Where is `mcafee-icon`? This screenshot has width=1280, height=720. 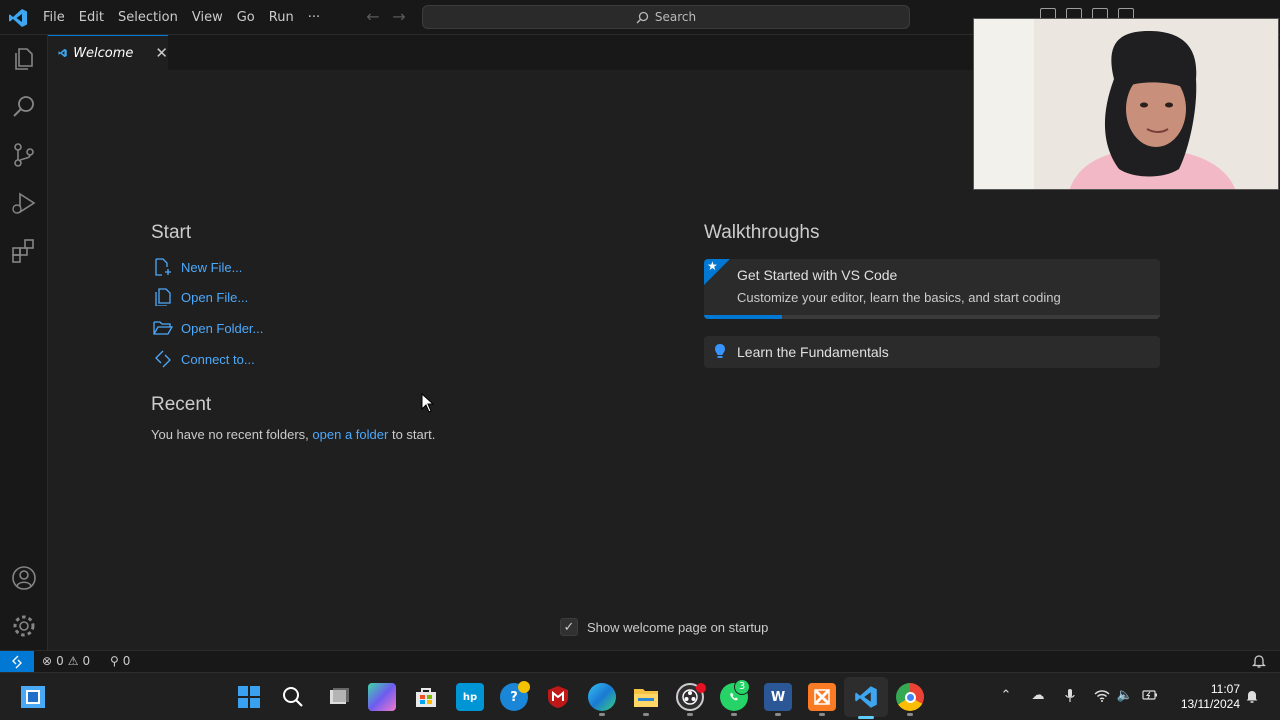 mcafee-icon is located at coordinates (558, 697).